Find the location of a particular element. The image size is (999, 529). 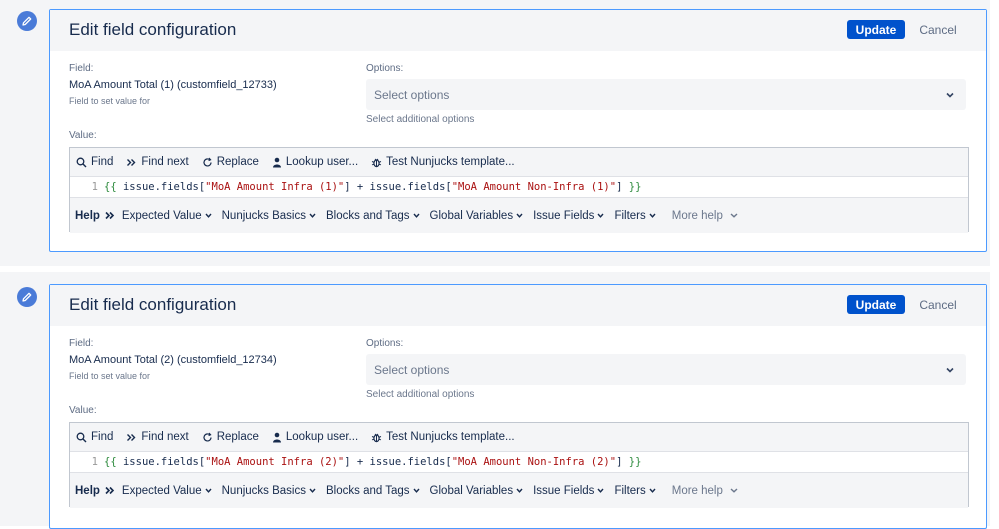

field-help-text: Field to set value for is located at coordinates (110, 101).